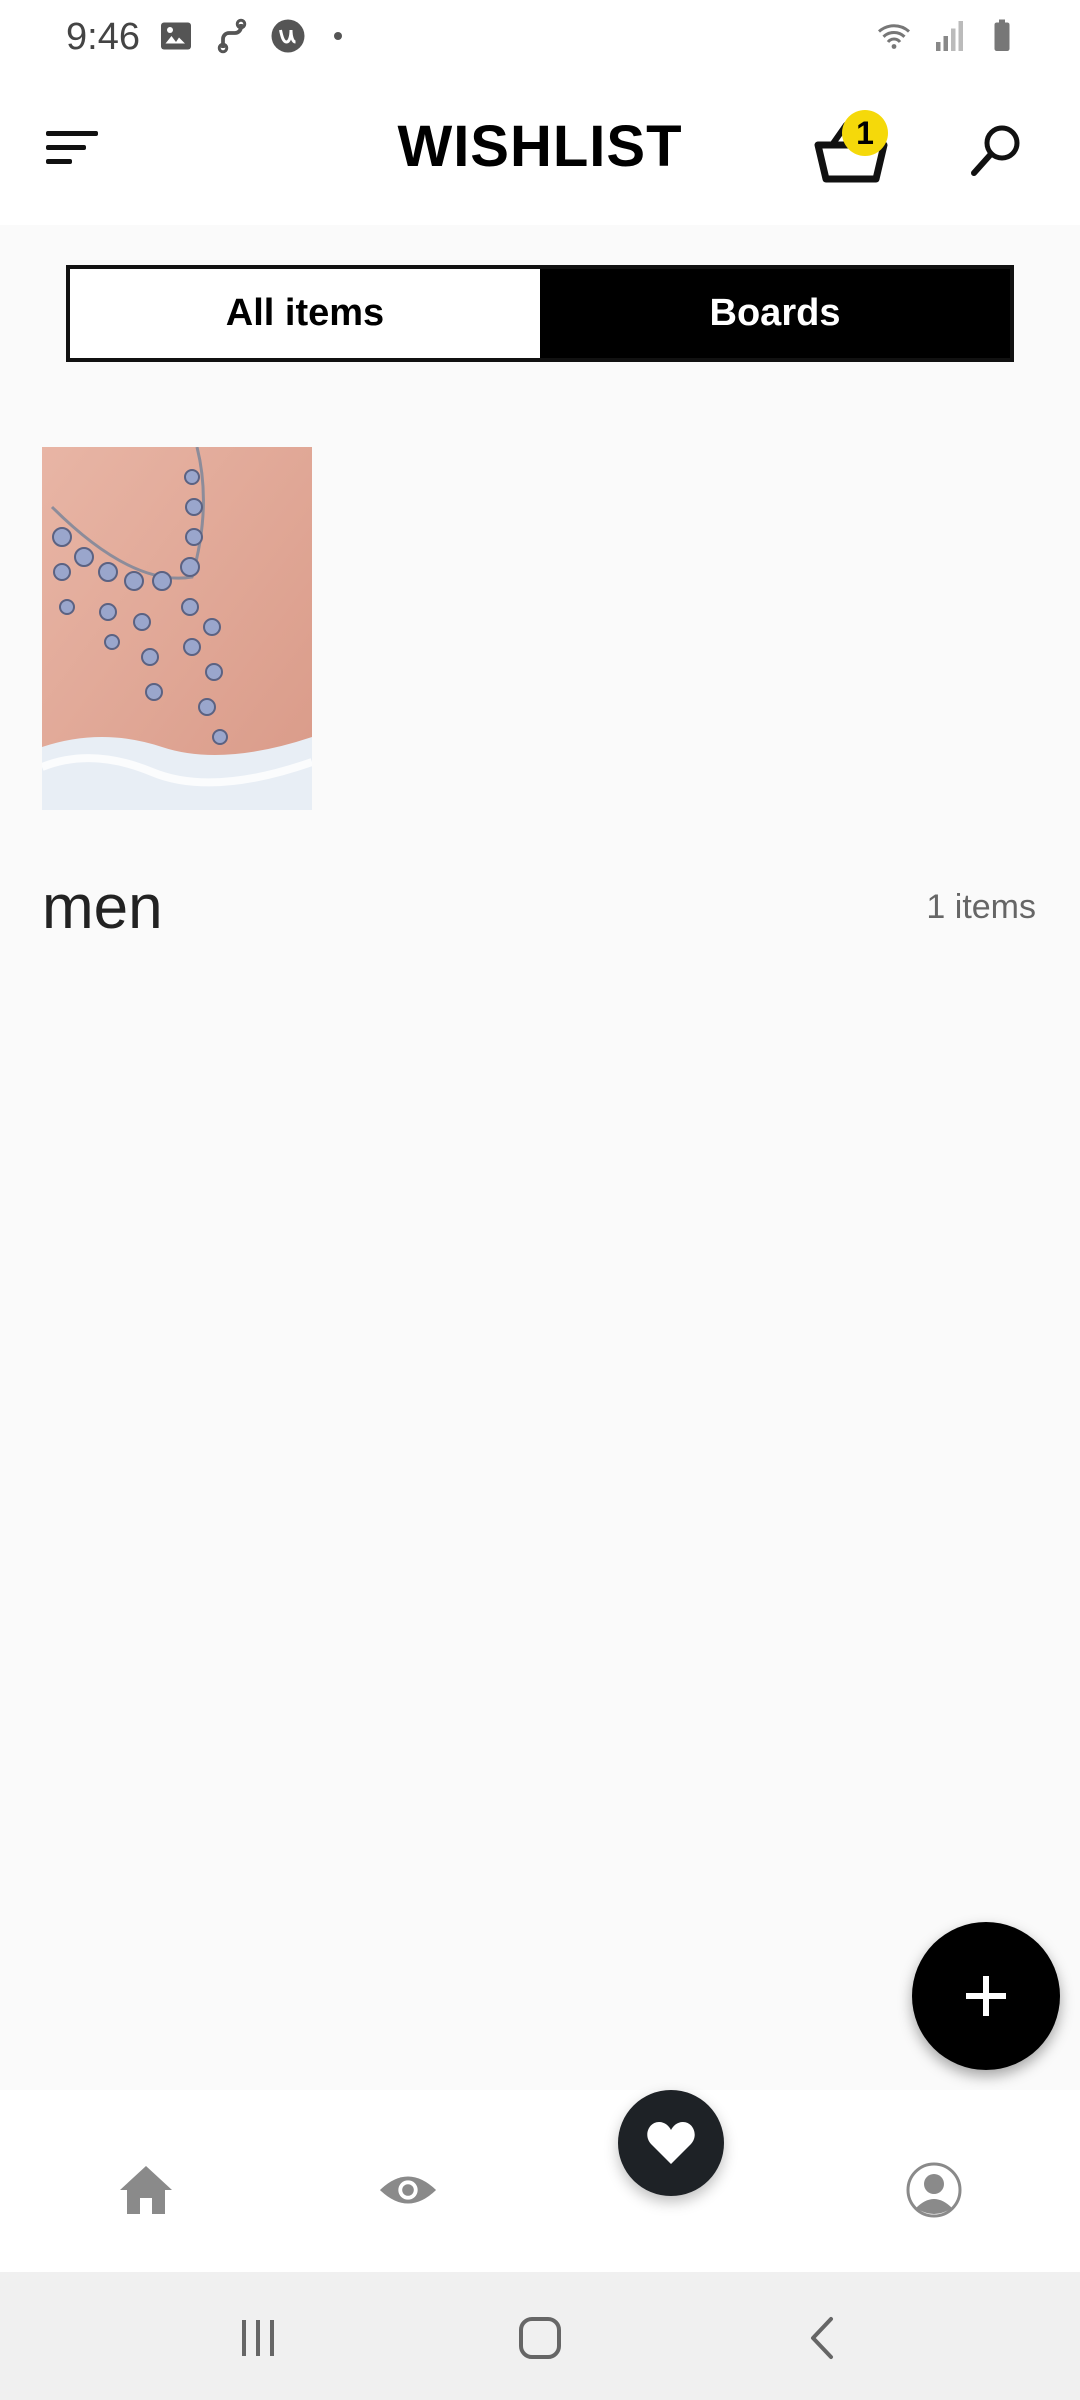  I want to click on battery-icon, so click(1002, 35).